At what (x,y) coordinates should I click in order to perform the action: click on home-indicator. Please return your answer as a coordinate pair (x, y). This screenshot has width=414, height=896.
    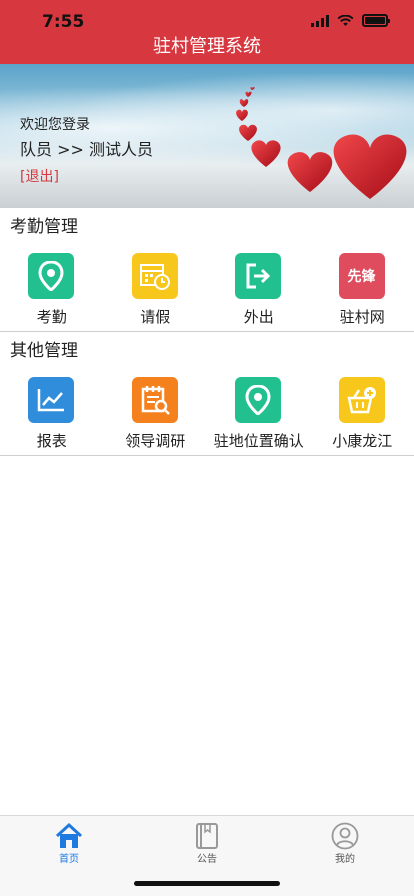
    Looking at the image, I should click on (207, 883).